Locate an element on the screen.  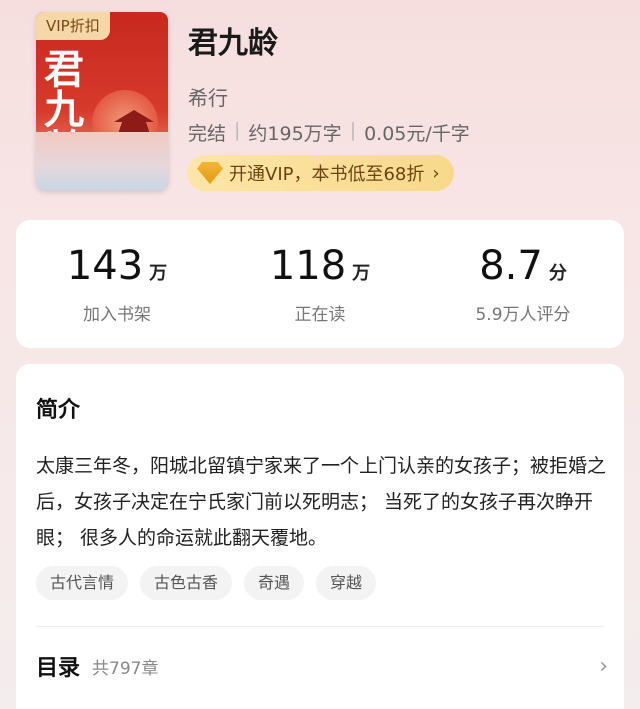
book-price: 0.05元/千字 is located at coordinates (417, 134).